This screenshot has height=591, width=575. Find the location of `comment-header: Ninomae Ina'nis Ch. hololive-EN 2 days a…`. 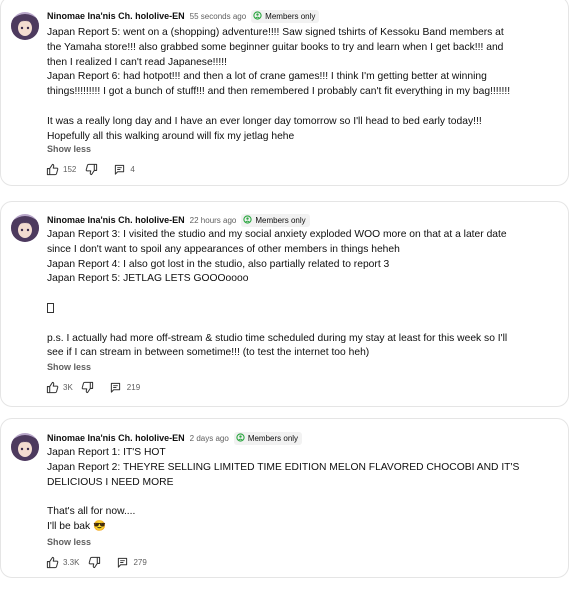

comment-header: Ninomae Ina'nis Ch. hololive-EN 2 days a… is located at coordinates (175, 438).